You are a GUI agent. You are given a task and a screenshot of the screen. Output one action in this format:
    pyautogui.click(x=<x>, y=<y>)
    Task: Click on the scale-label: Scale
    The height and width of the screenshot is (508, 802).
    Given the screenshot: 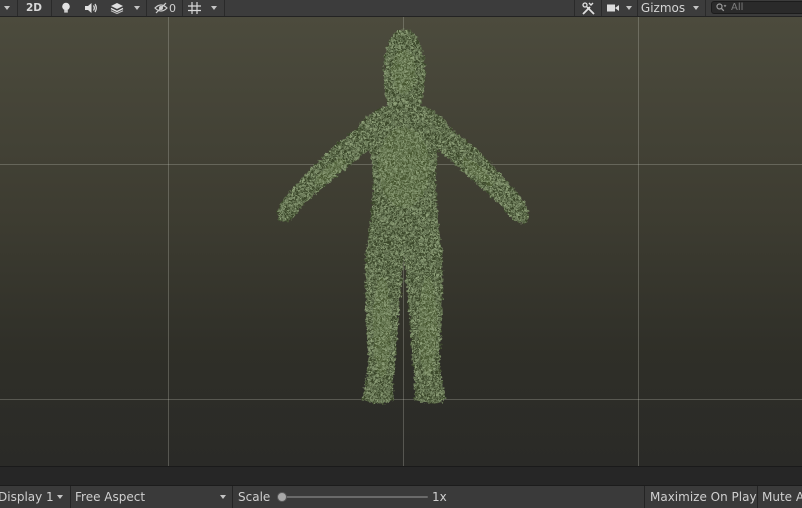 What is the action you would take?
    pyautogui.click(x=254, y=497)
    